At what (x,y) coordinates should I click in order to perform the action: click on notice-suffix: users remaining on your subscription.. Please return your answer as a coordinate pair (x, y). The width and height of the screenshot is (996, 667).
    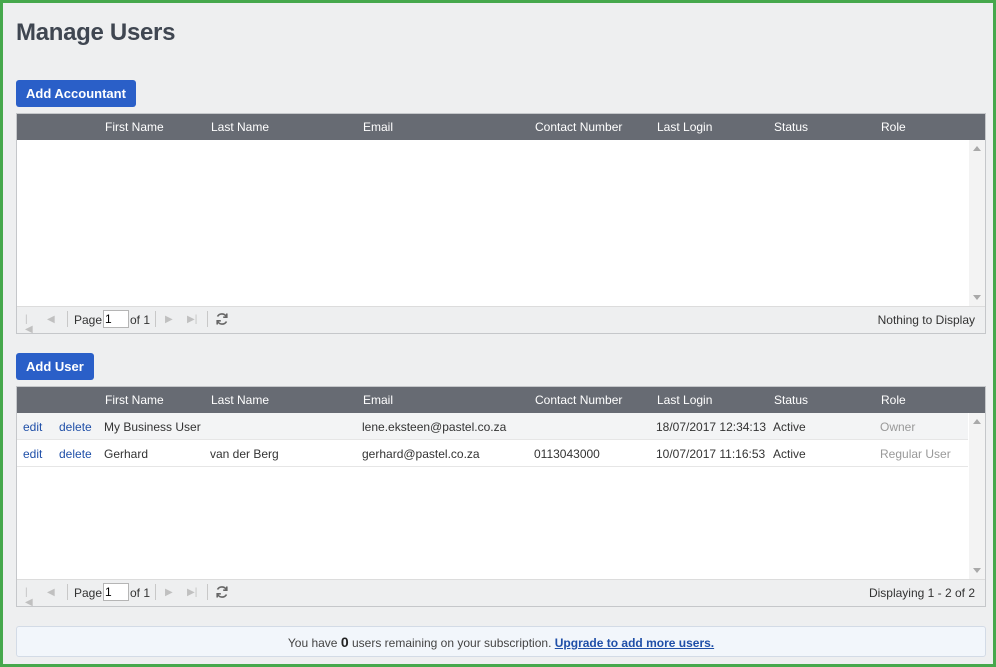
    Looking at the image, I should click on (451, 643).